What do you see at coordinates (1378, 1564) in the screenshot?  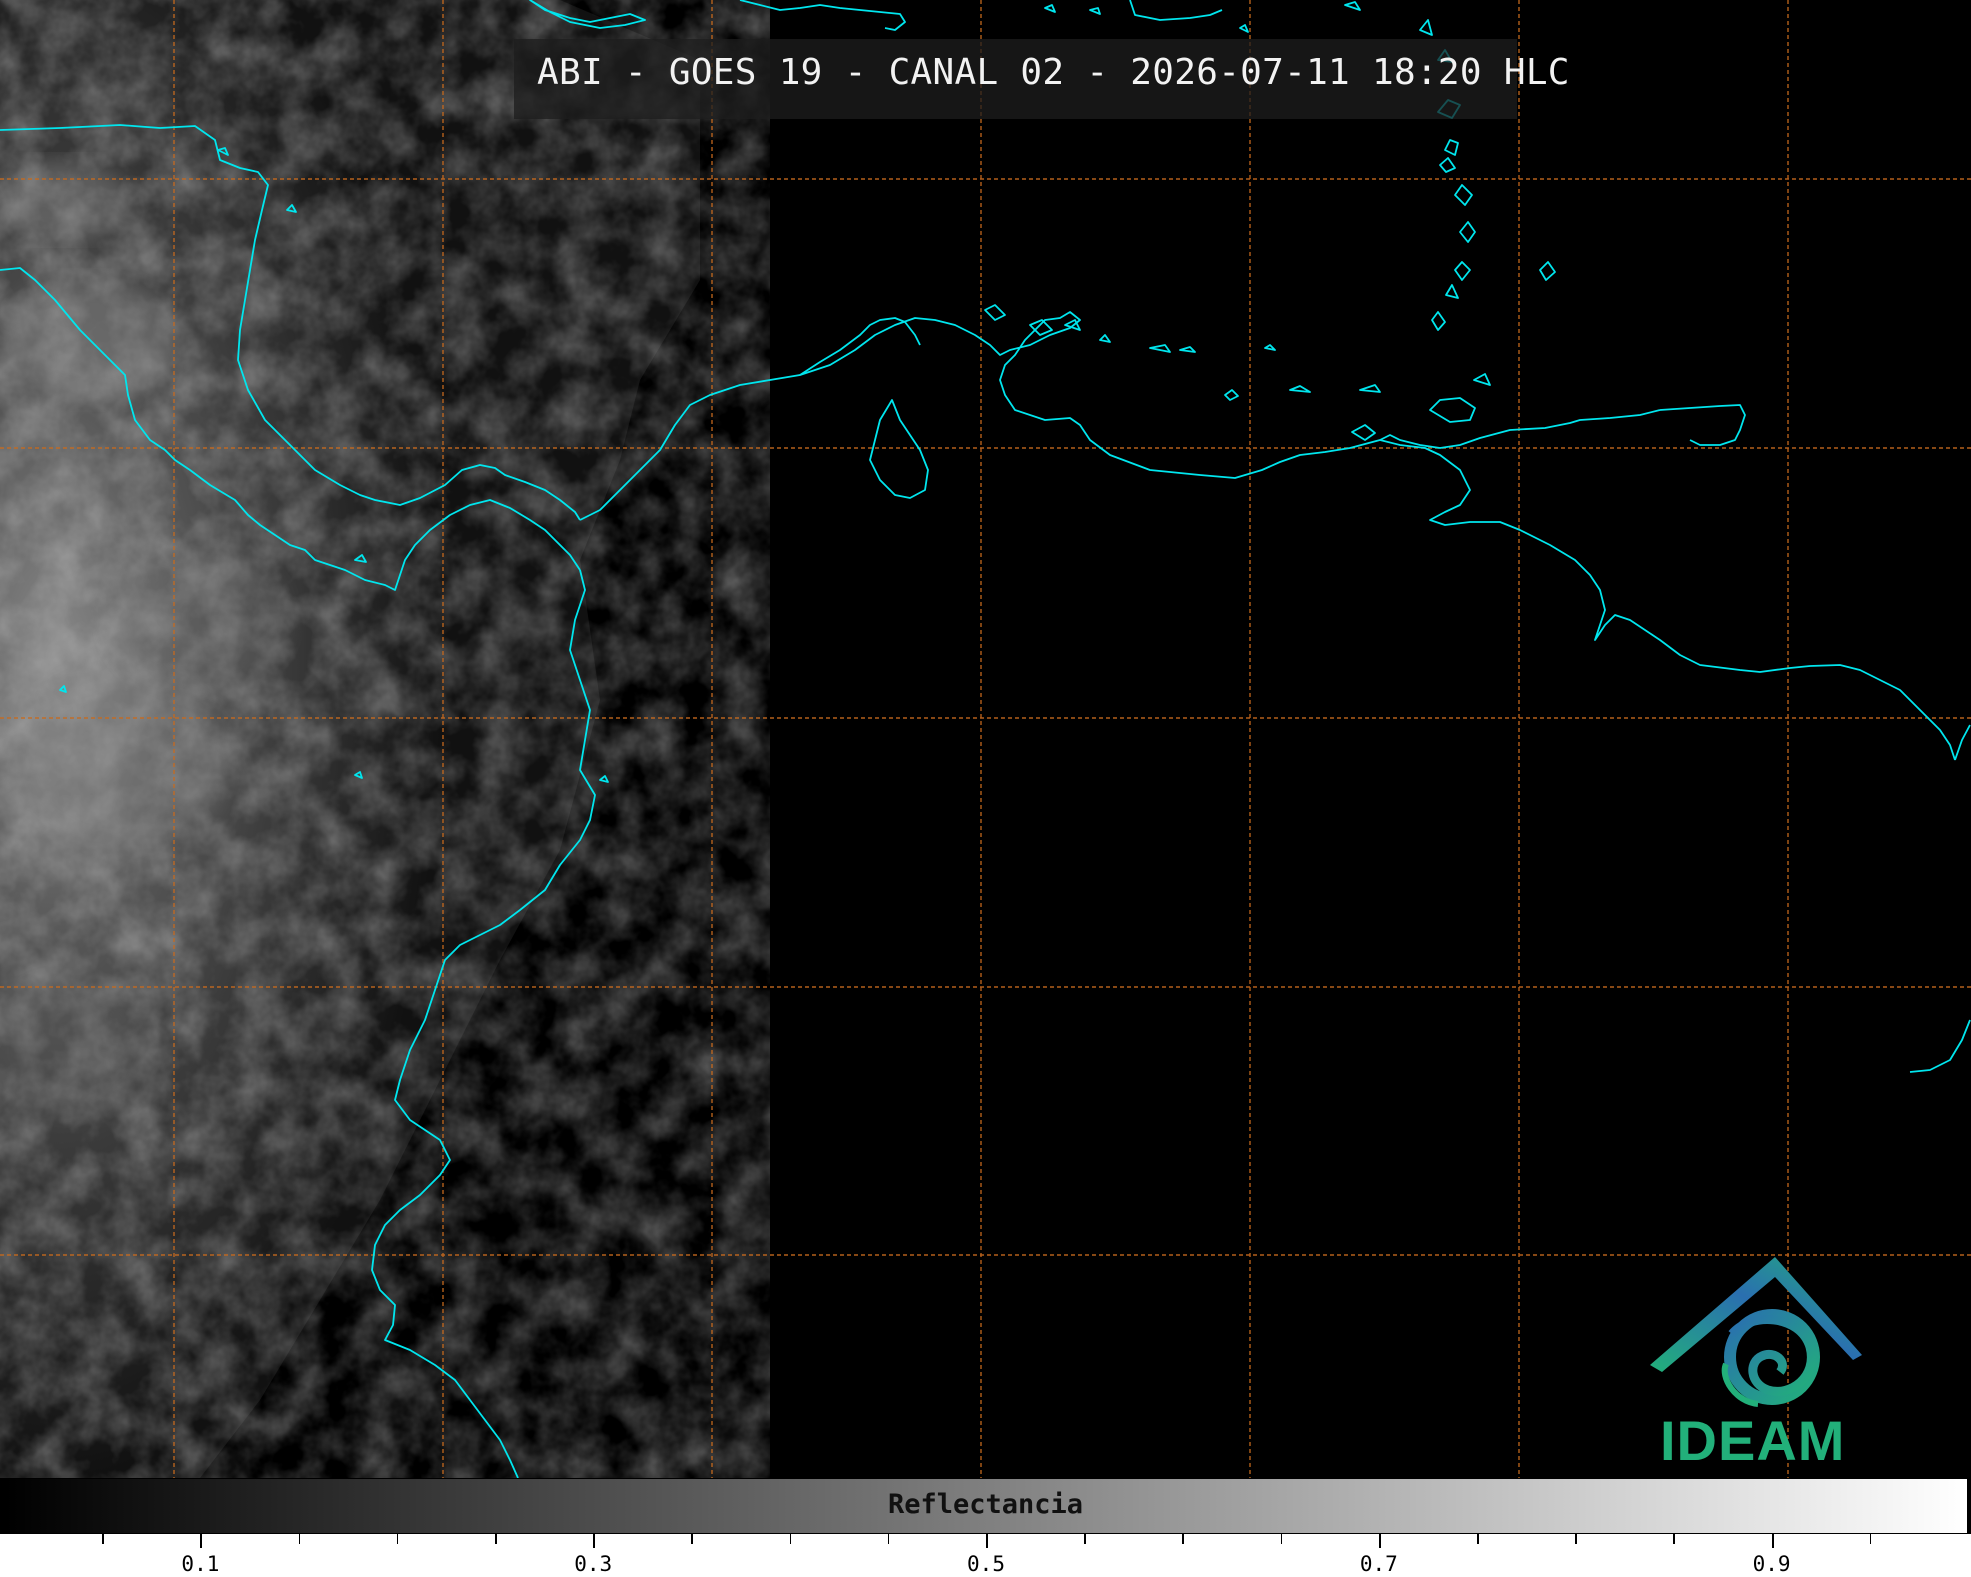 I see `colorbar-tick-label: 0.7` at bounding box center [1378, 1564].